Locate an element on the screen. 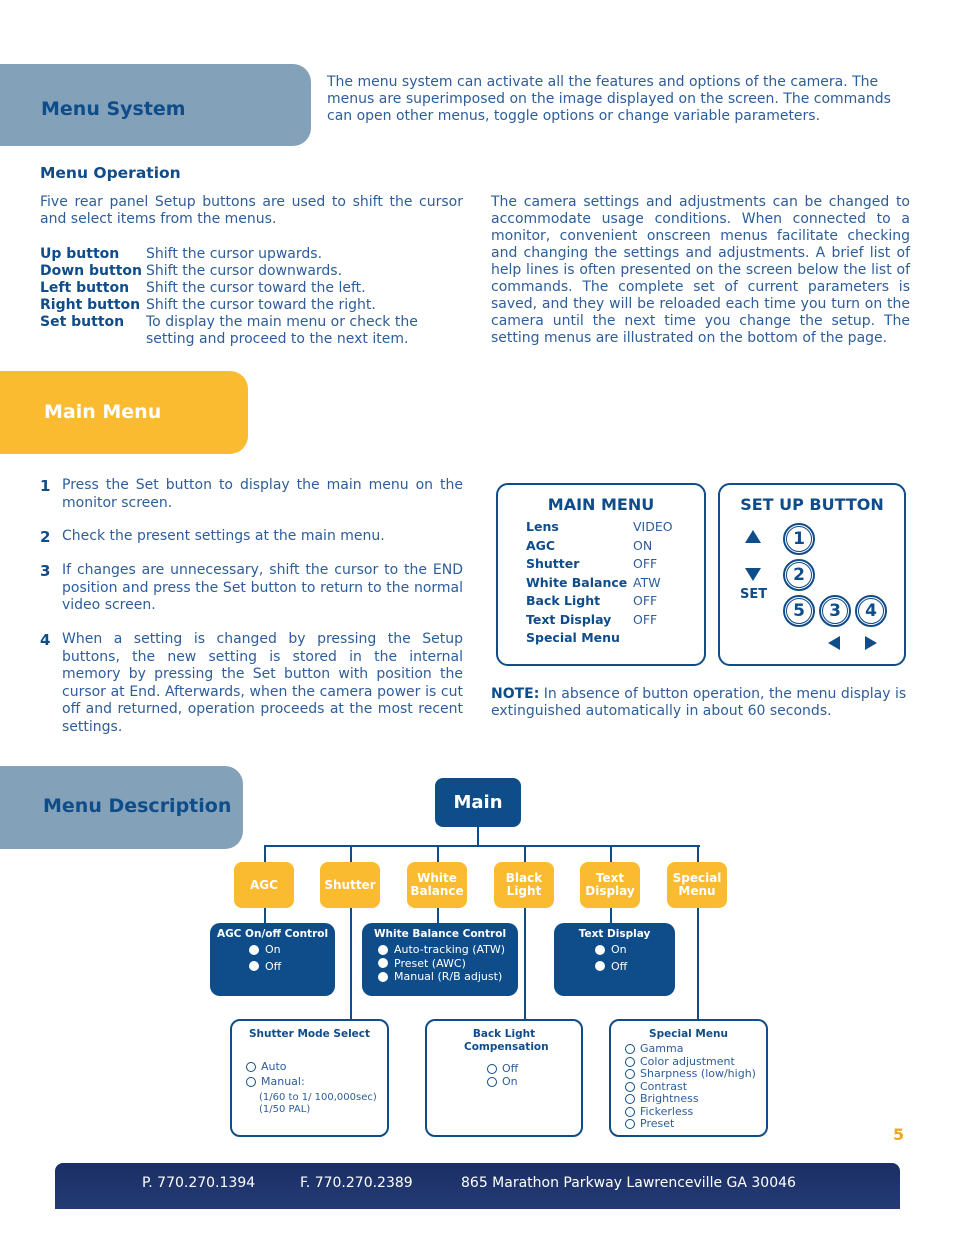 The image size is (954, 1235). category-shutter: Shutter is located at coordinates (350, 885).